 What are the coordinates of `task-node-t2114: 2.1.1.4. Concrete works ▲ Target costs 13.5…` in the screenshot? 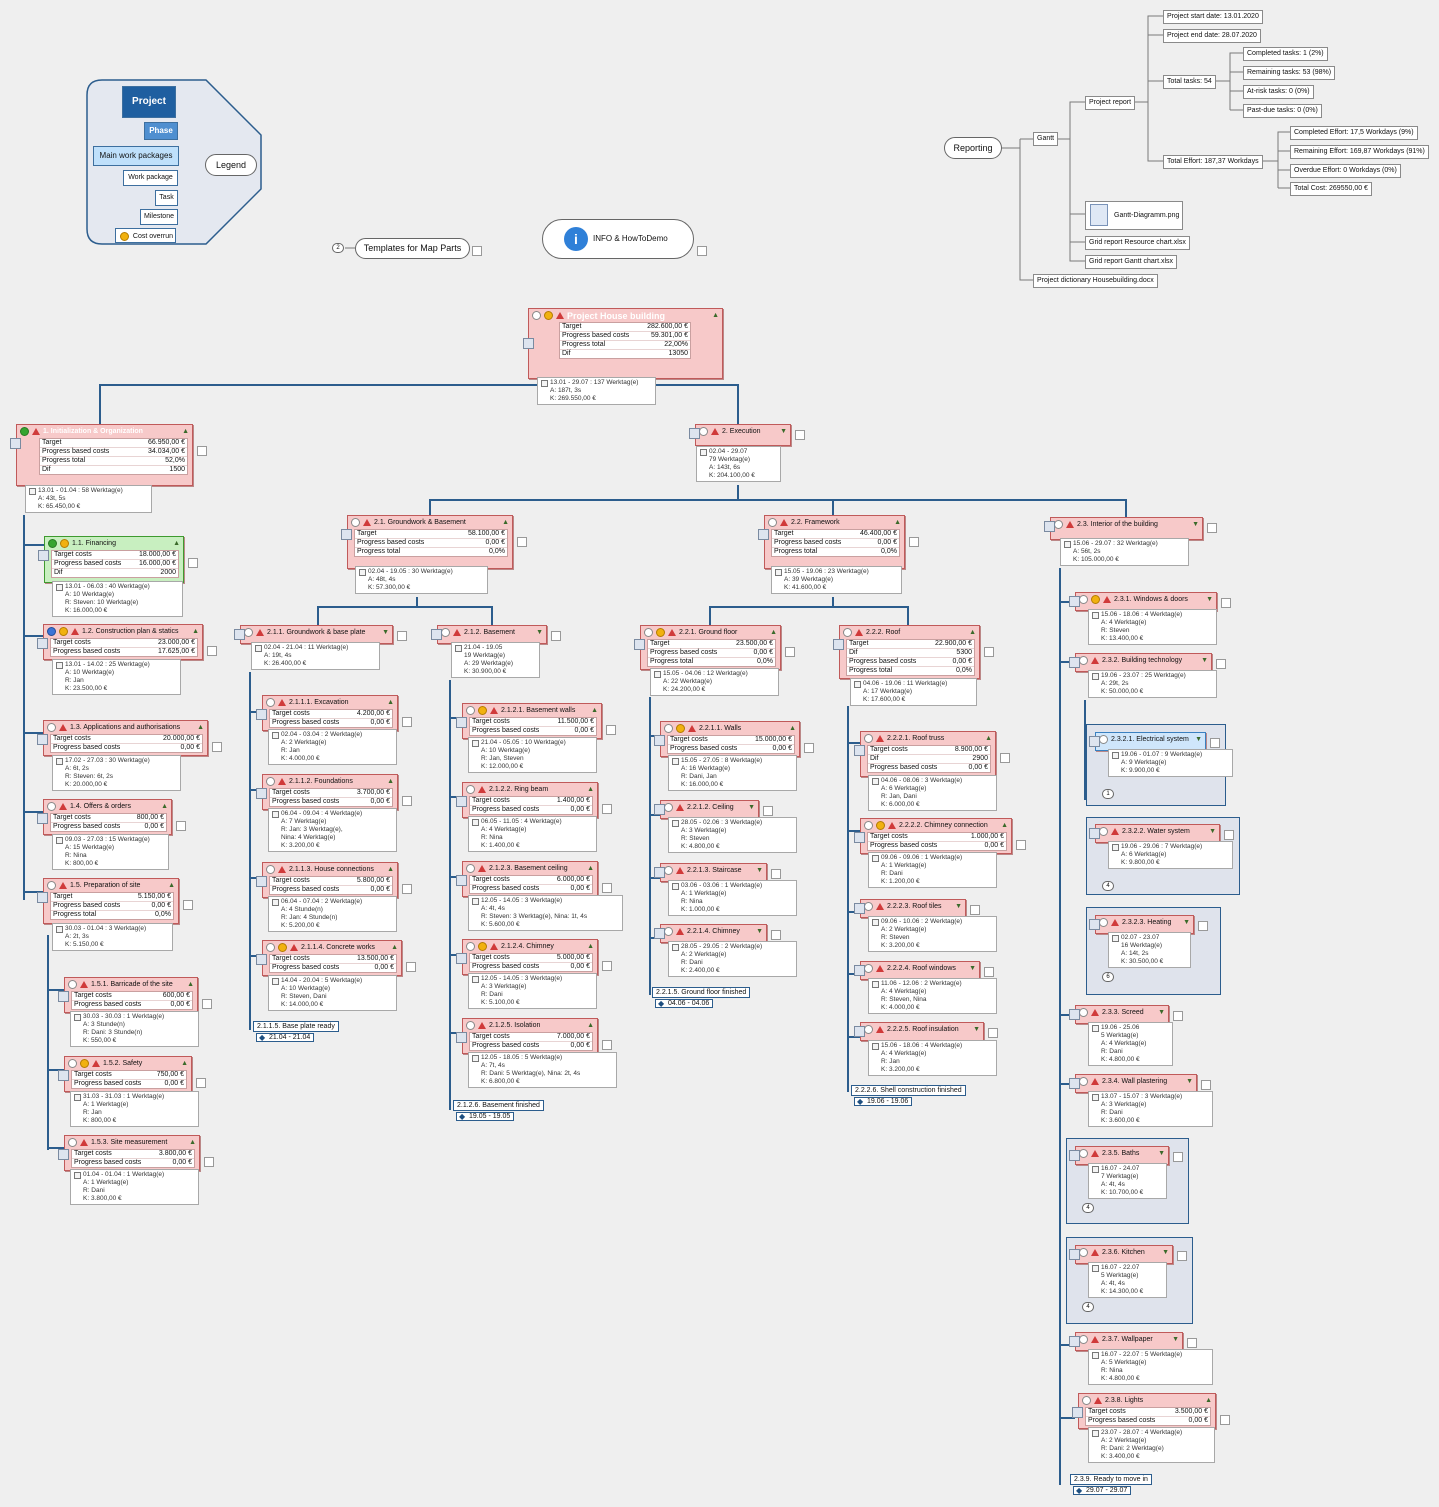 It's located at (332, 958).